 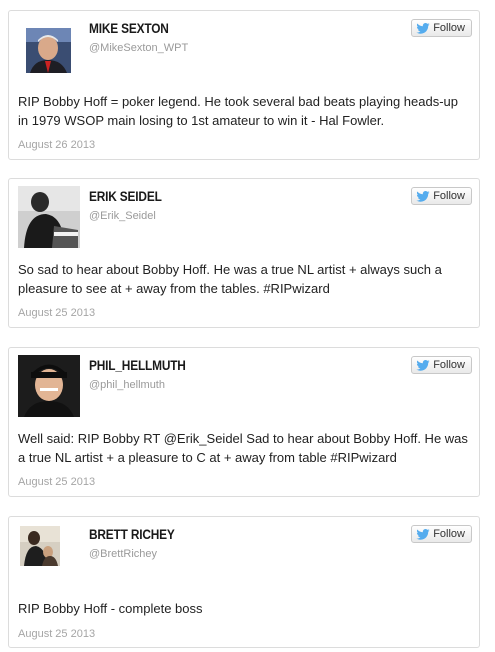 What do you see at coordinates (137, 365) in the screenshot?
I see `user-name: PHIL_HELLMUTH` at bounding box center [137, 365].